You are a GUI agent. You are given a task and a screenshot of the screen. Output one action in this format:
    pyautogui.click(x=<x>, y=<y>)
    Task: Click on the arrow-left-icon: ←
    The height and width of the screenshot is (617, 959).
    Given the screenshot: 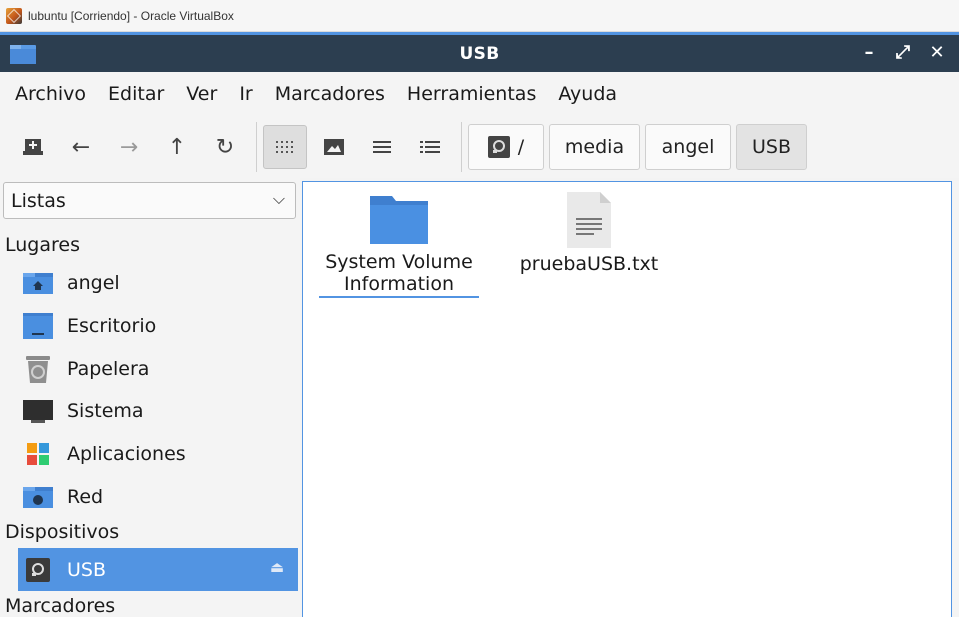 What is the action you would take?
    pyautogui.click(x=81, y=147)
    